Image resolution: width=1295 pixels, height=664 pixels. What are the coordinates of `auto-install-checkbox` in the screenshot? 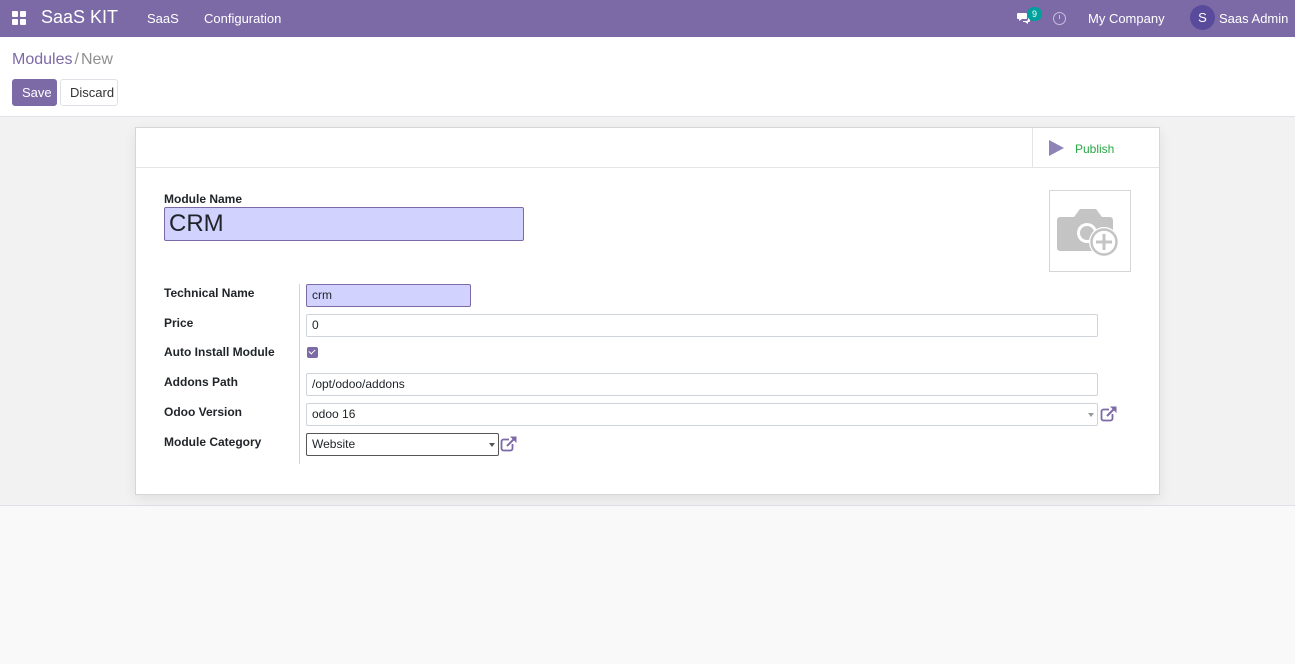 It's located at (312, 352).